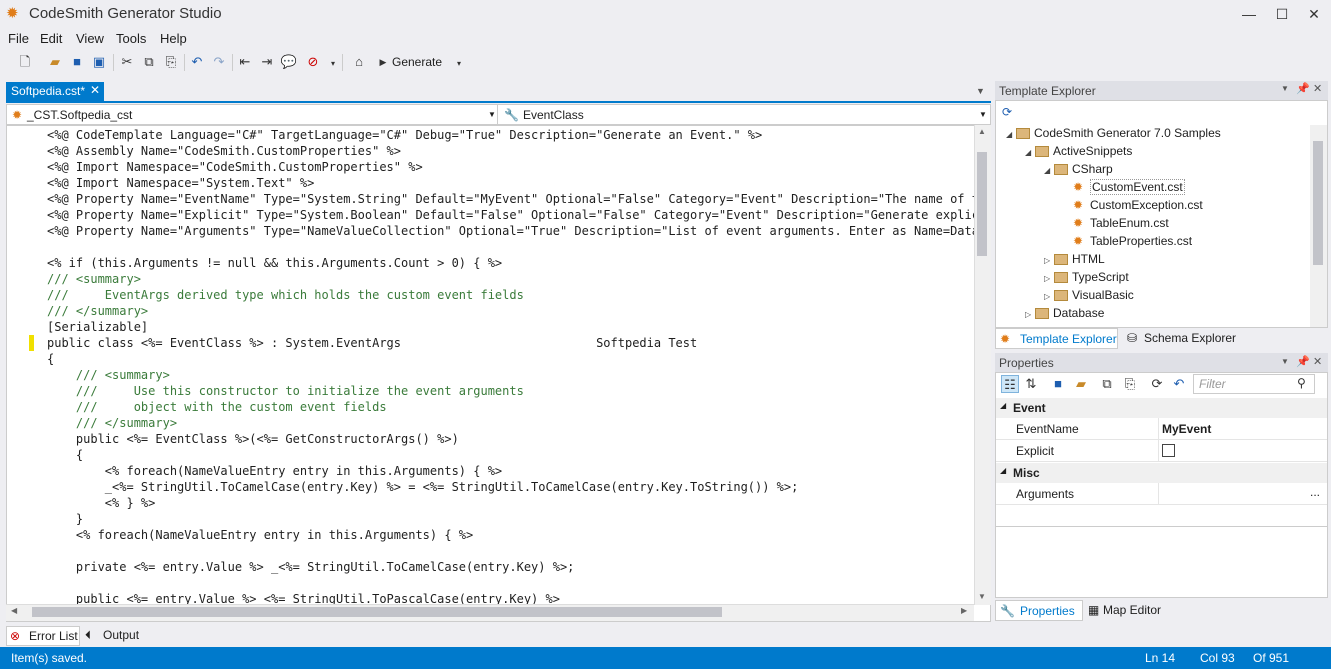 This screenshot has height=669, width=1331. Describe the element at coordinates (1039, 610) in the screenshot. I see `properties-tab: 🔧 Properties` at that location.